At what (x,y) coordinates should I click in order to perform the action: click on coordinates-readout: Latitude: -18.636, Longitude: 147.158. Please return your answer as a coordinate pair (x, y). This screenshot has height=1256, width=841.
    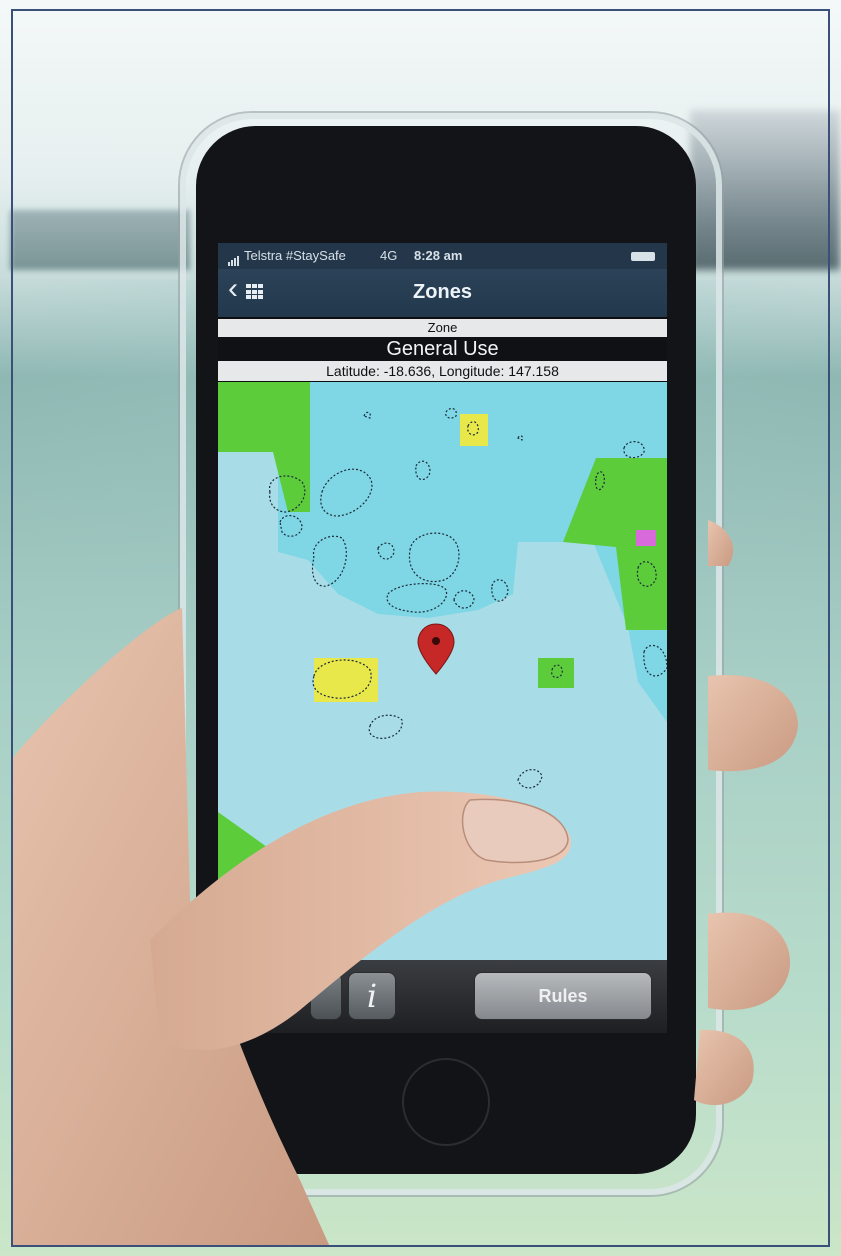
    Looking at the image, I should click on (442, 371).